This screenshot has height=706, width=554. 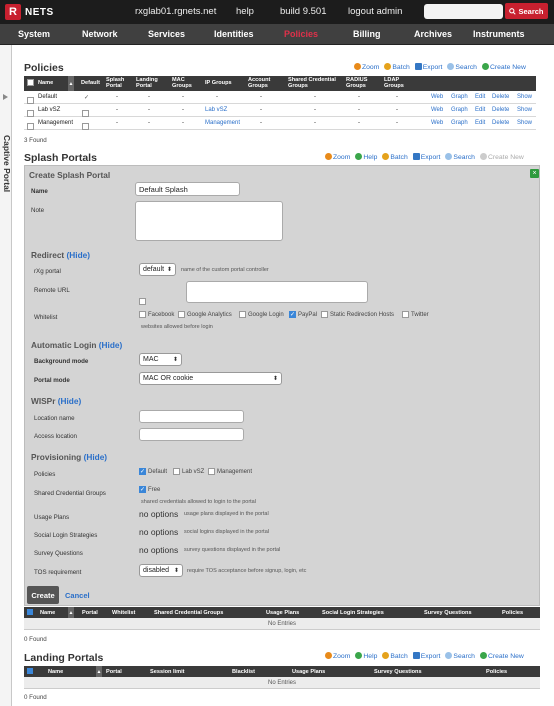 What do you see at coordinates (100, 34) in the screenshot?
I see `menu-network: Network` at bounding box center [100, 34].